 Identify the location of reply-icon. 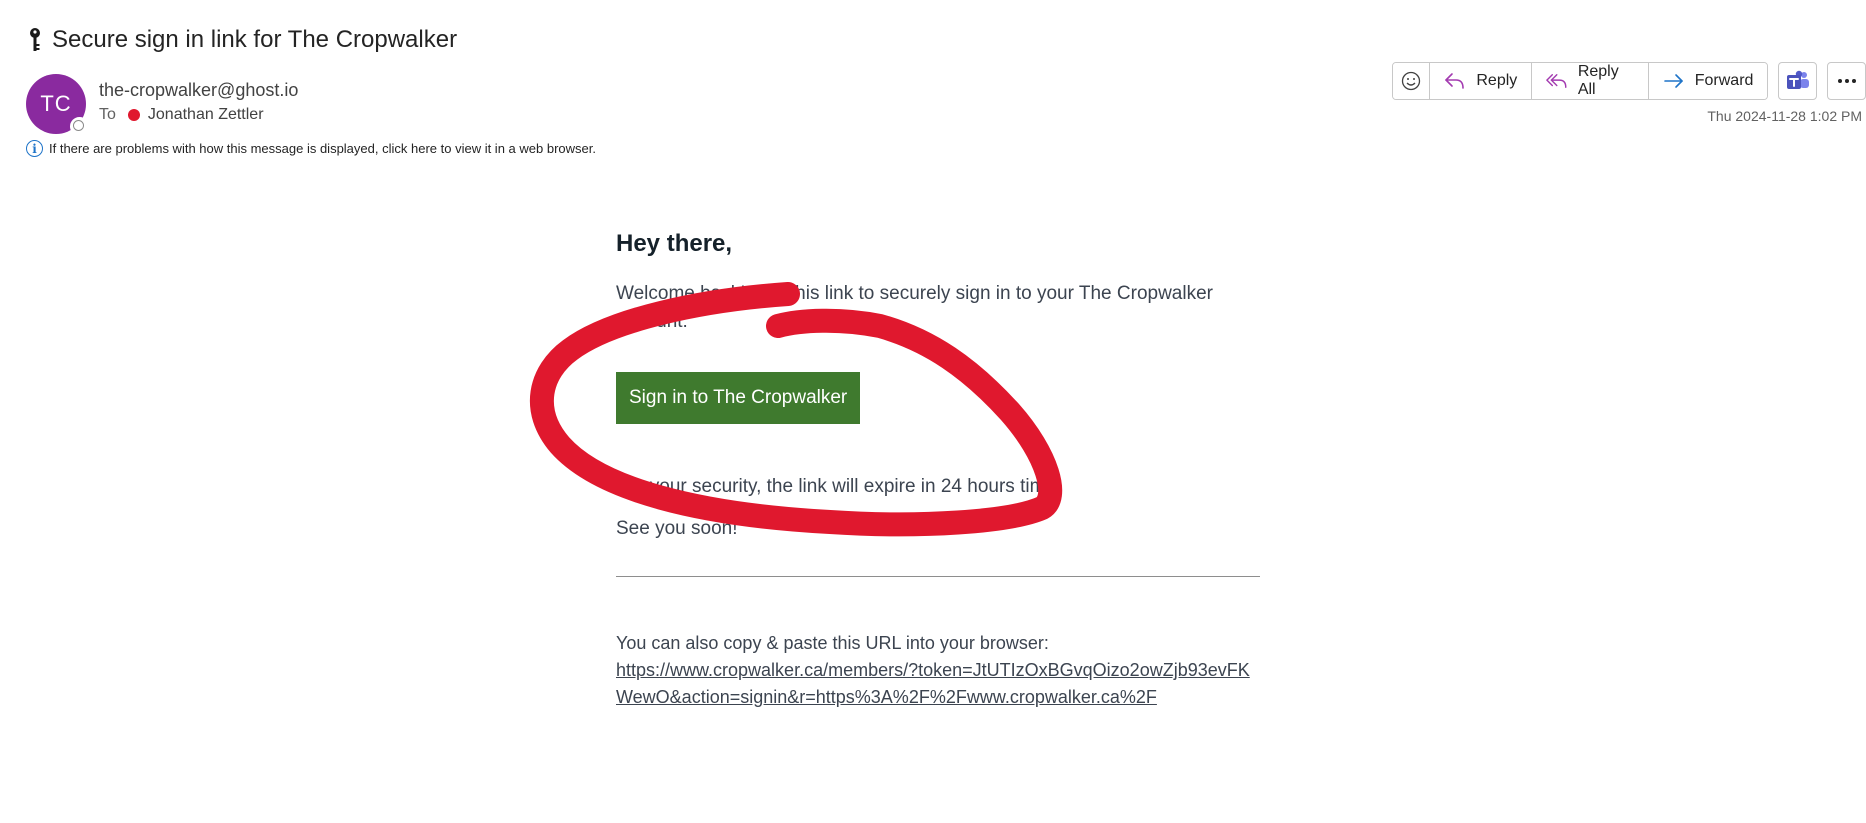
(1455, 81).